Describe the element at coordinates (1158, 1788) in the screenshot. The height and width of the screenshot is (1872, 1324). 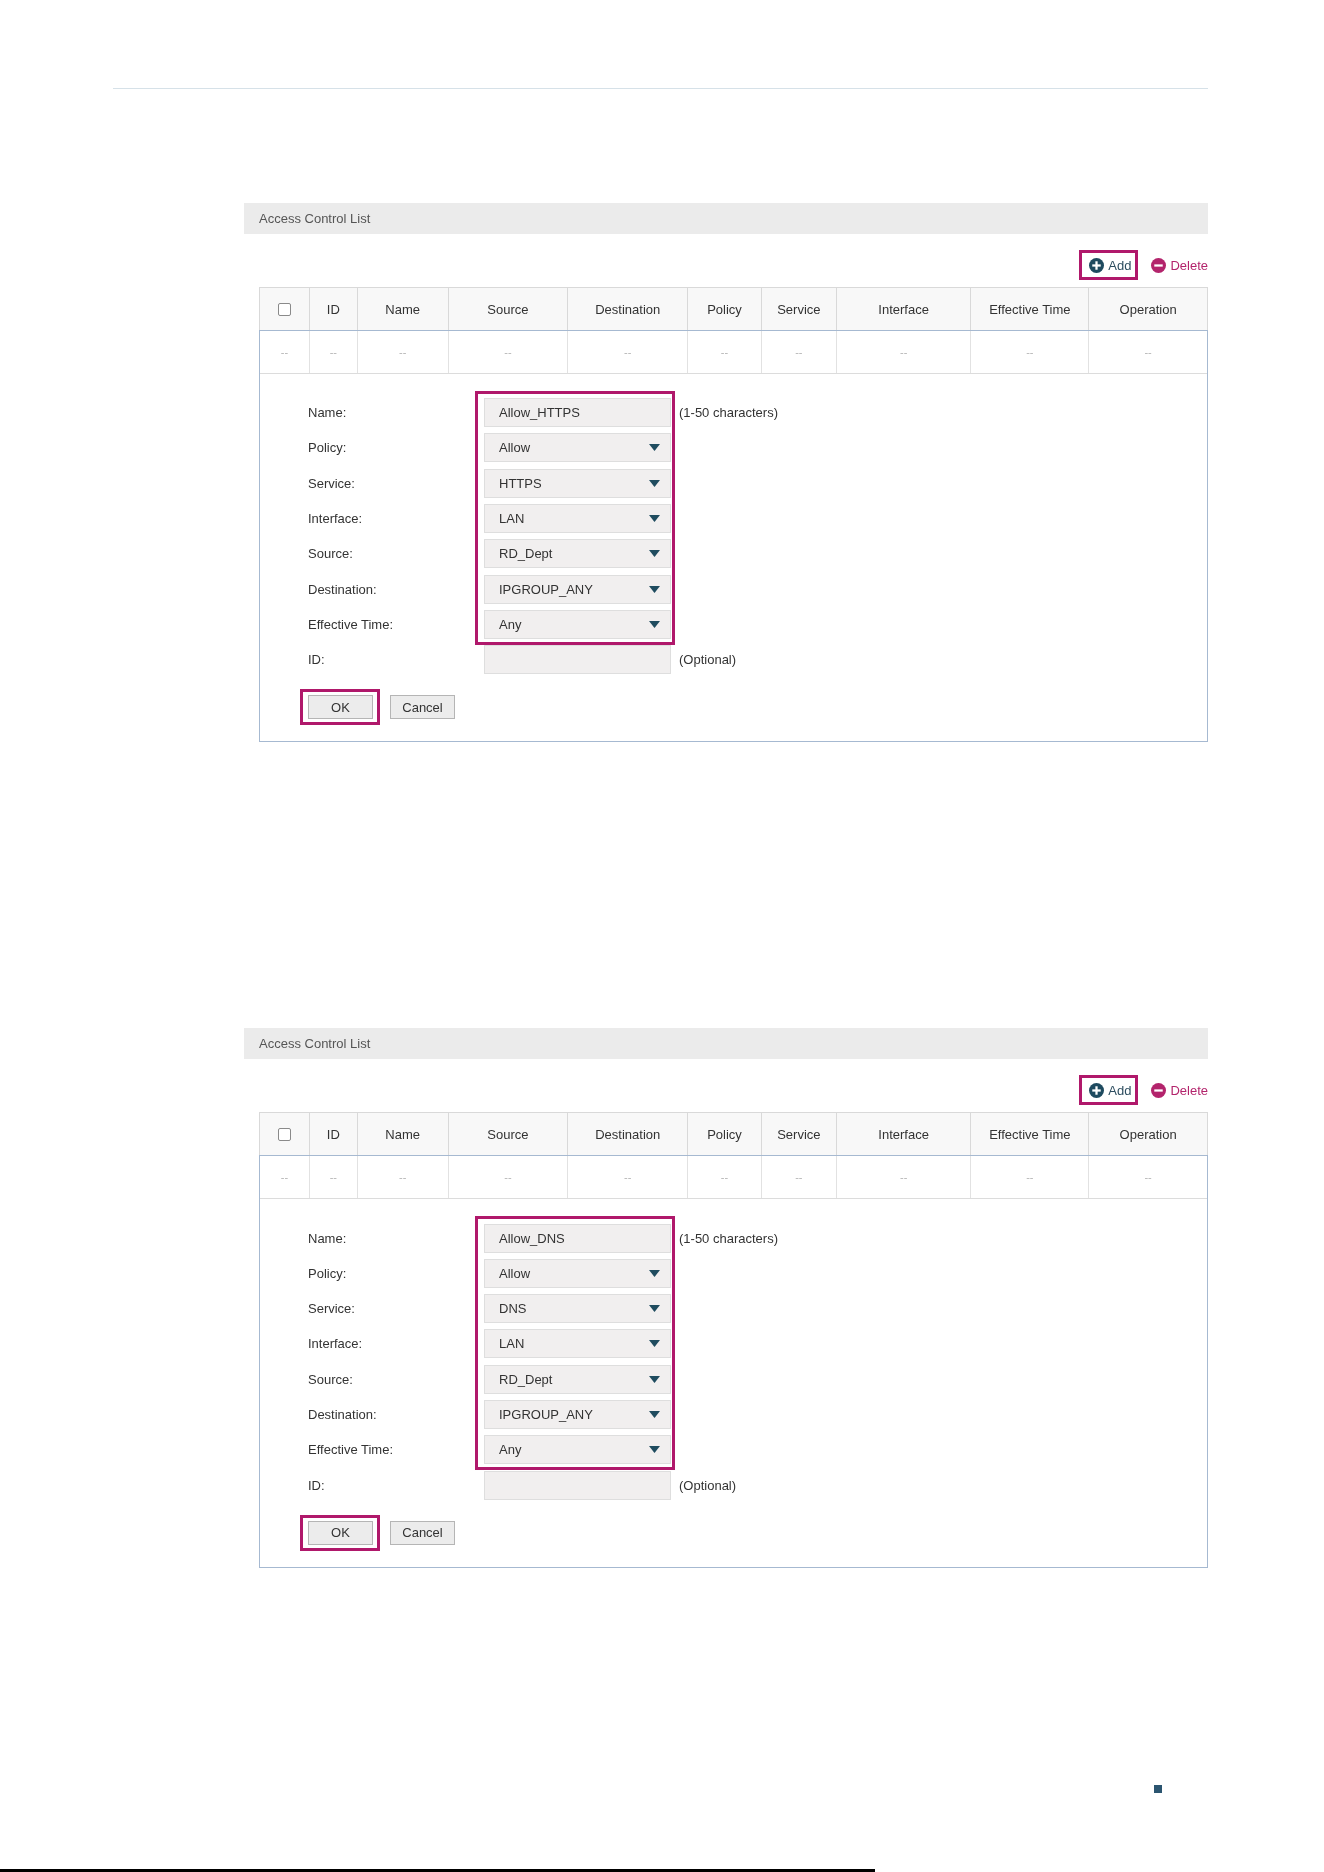
I see `square-icon` at that location.